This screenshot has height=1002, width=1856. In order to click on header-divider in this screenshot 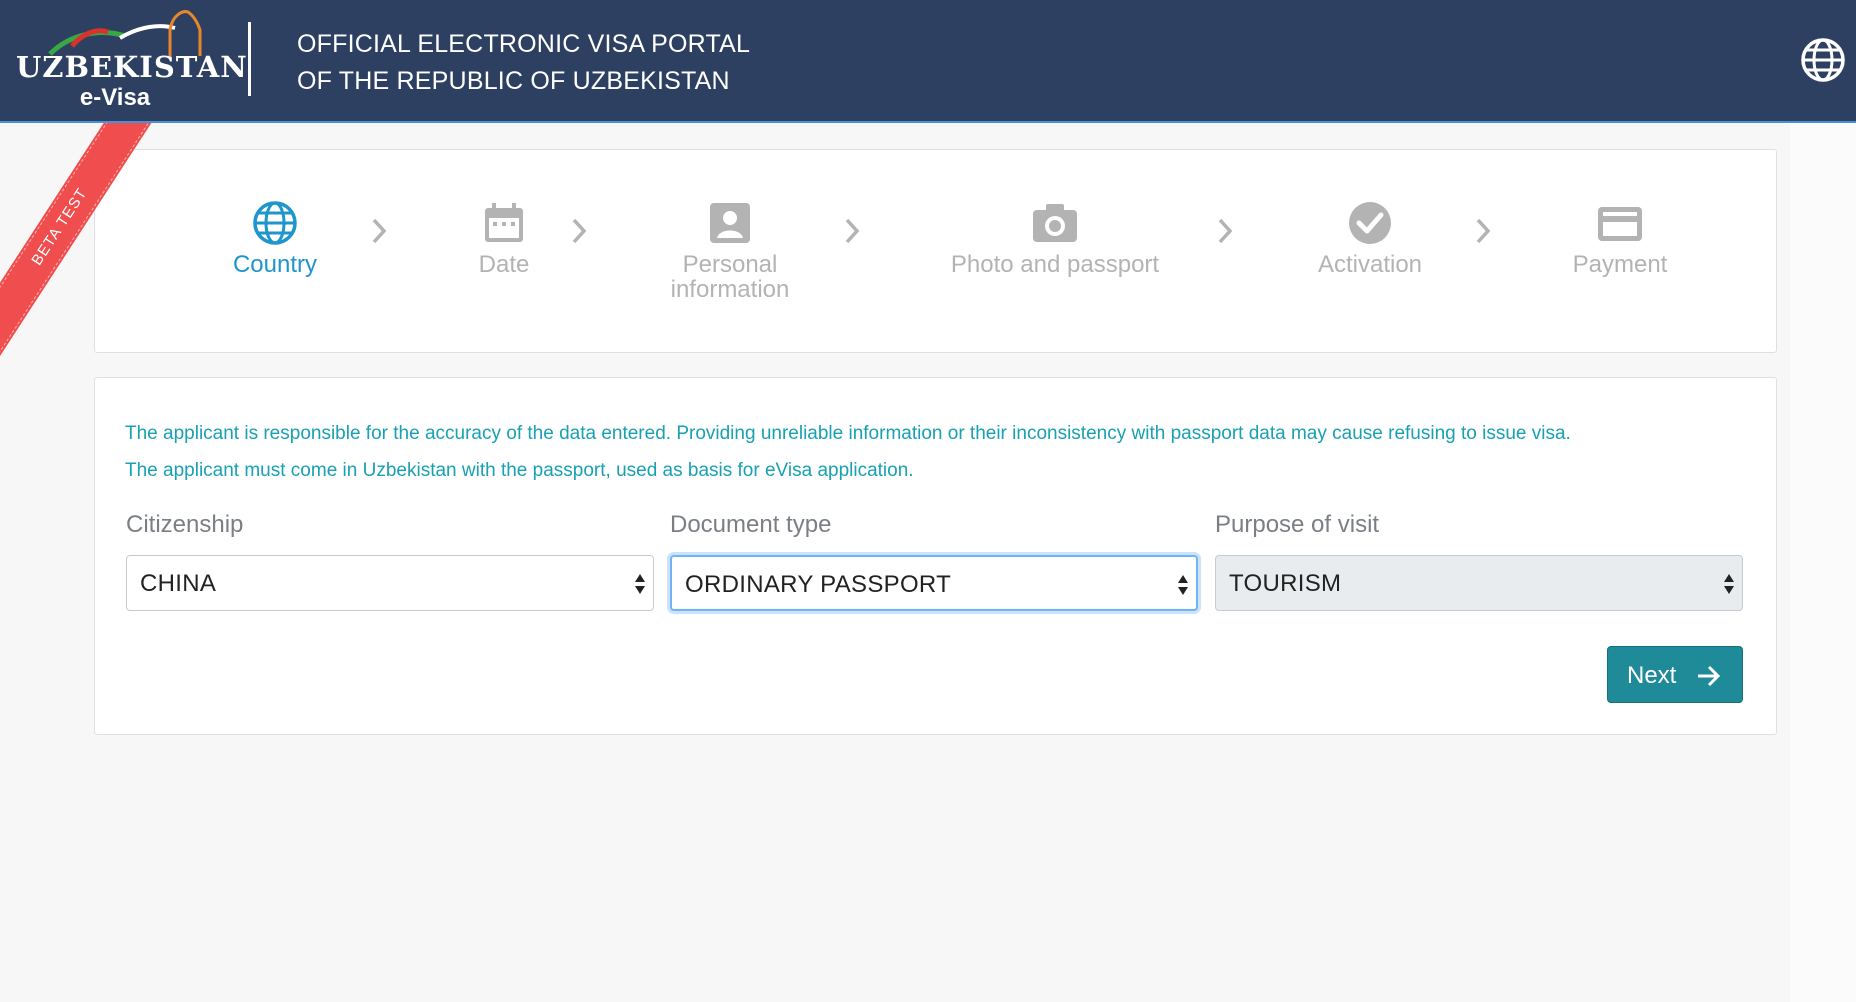, I will do `click(249, 59)`.